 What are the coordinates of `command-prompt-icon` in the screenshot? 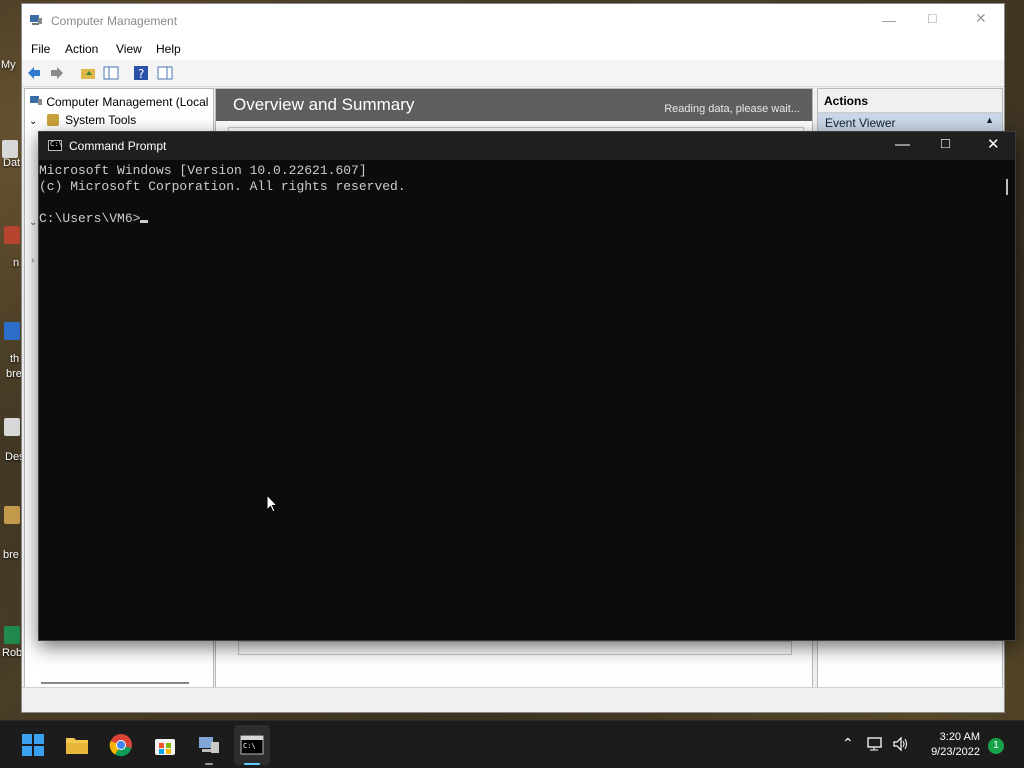 It's located at (55, 145).